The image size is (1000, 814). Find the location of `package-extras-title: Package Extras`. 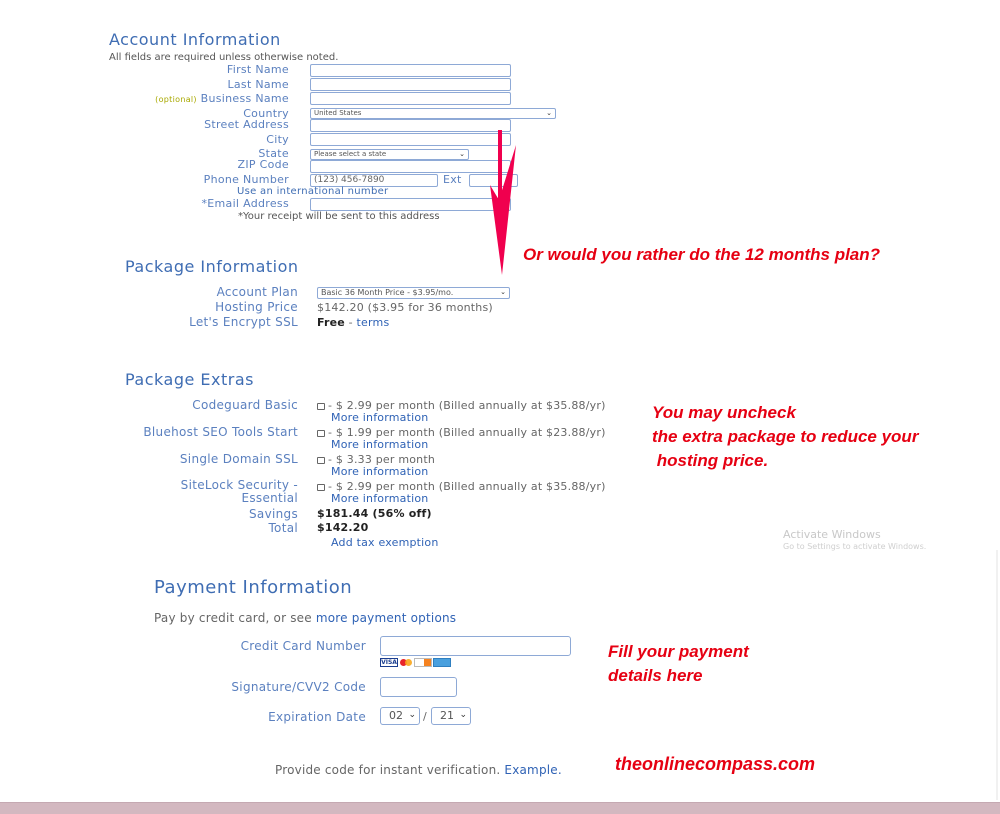

package-extras-title: Package Extras is located at coordinates (189, 379).